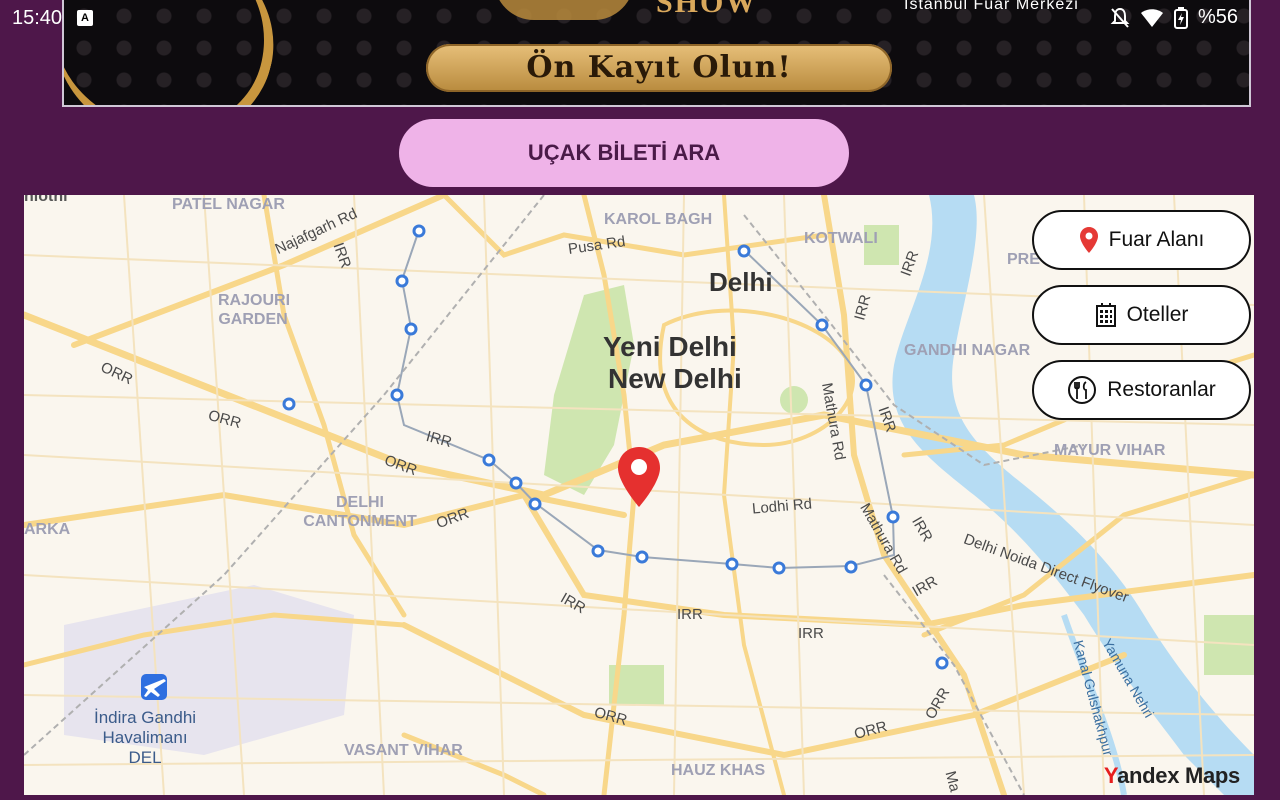  I want to click on district-label-patel-nagar: PATEL NAGAR, so click(228, 204).